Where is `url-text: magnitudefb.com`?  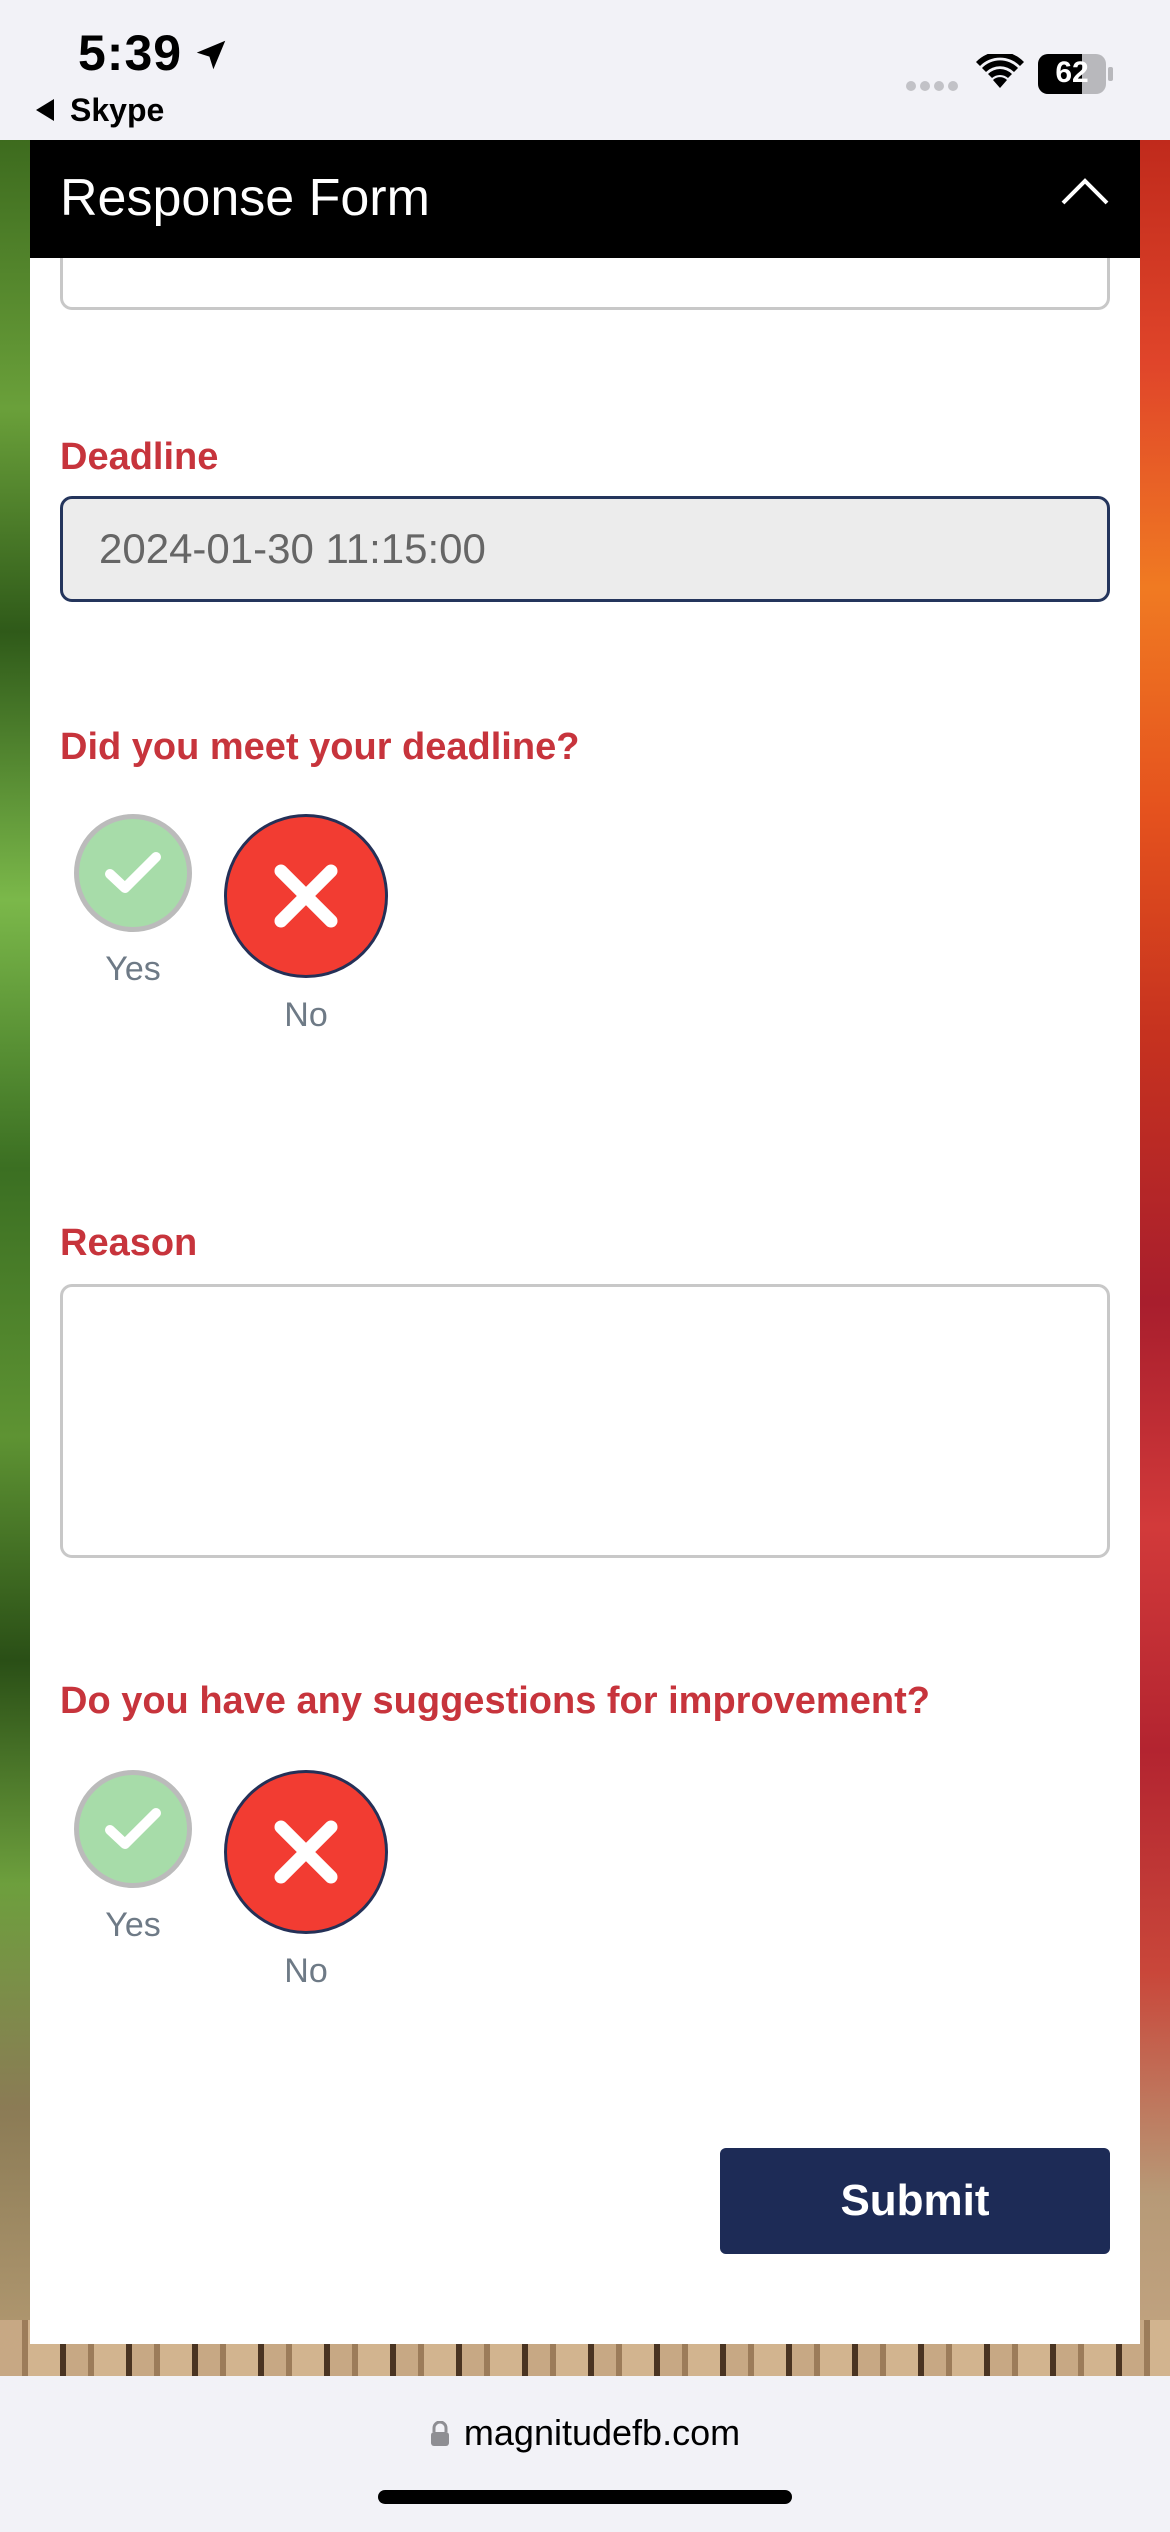
url-text: magnitudefb.com is located at coordinates (602, 2432).